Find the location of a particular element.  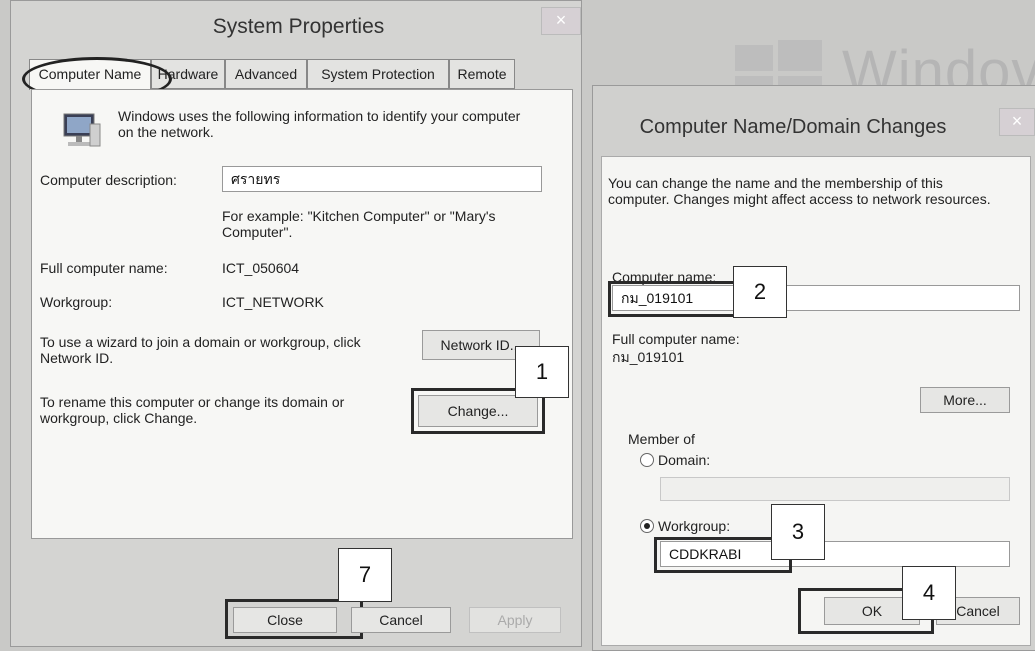

wizard-text-line2: Network ID. is located at coordinates (77, 358).